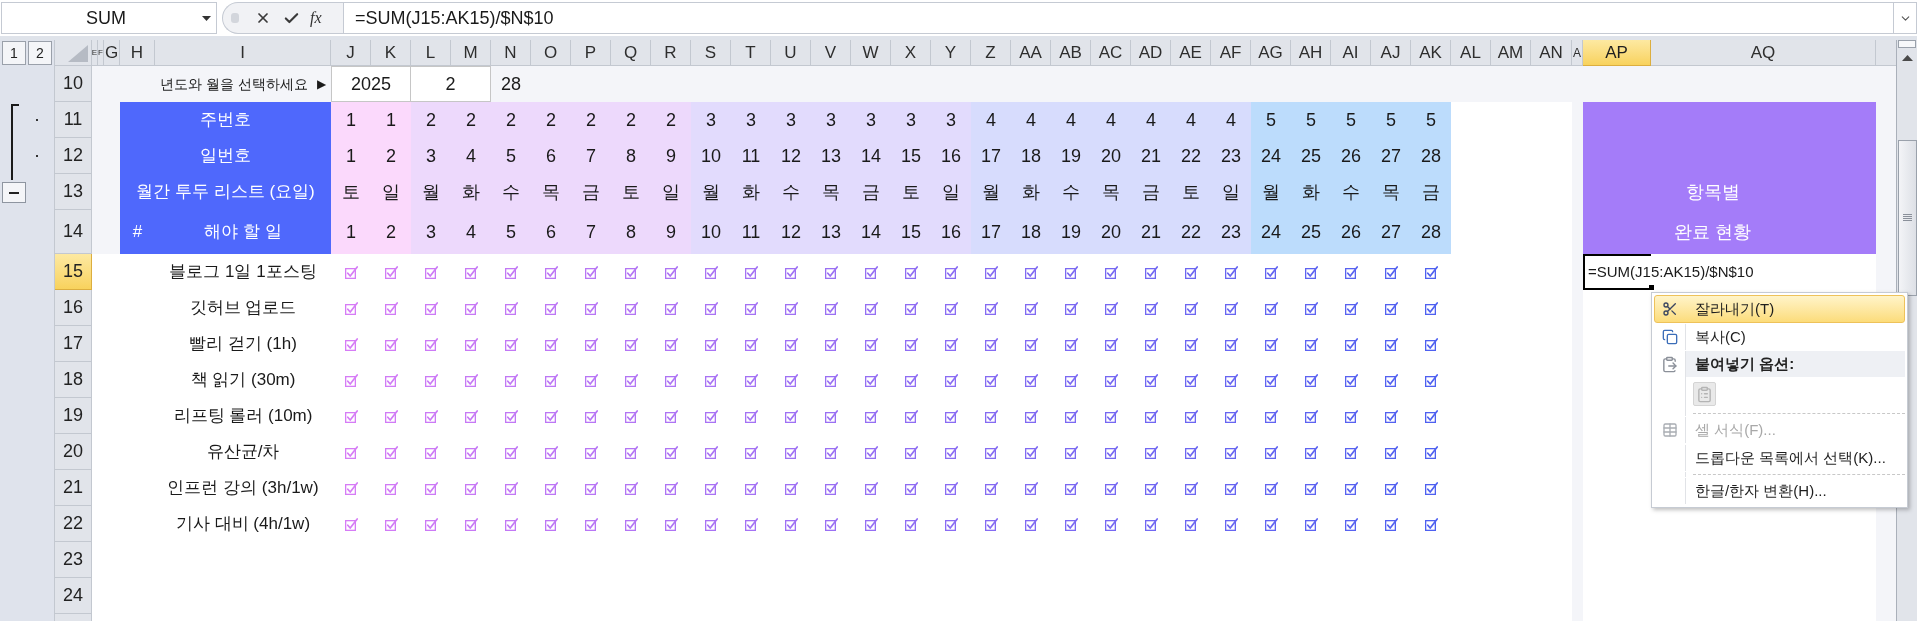  What do you see at coordinates (511, 156) in the screenshot?
I see `day-number: 5` at bounding box center [511, 156].